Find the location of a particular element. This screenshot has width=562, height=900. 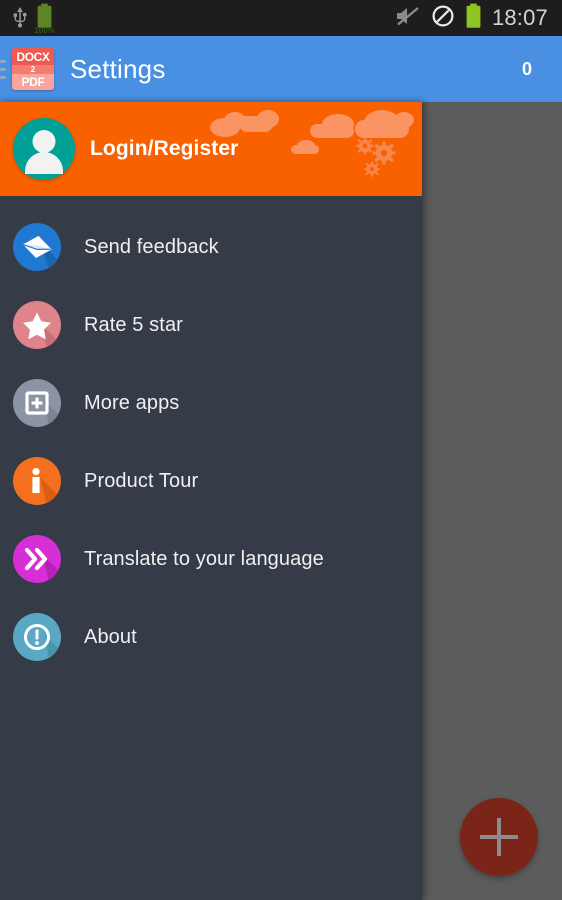

add-fab-button is located at coordinates (499, 837).